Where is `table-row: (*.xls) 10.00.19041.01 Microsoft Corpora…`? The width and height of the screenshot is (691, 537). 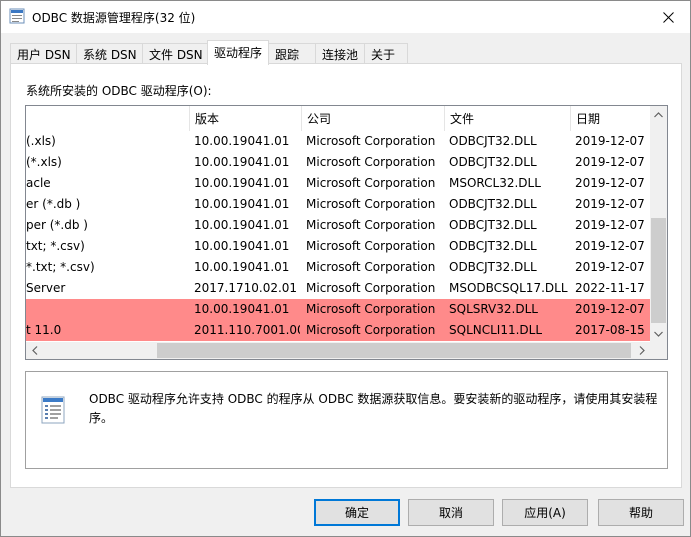
table-row: (*.xls) 10.00.19041.01 Microsoft Corpora… is located at coordinates (338, 162).